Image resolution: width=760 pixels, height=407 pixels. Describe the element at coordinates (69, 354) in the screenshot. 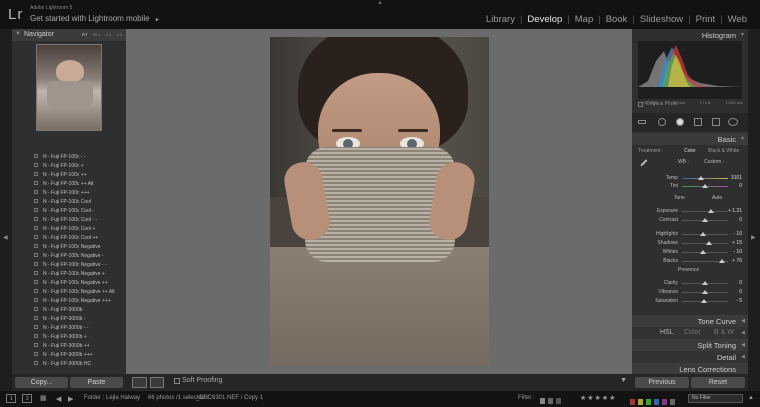

I see `preset-item: N - Fuji FP-3000b +++` at that location.